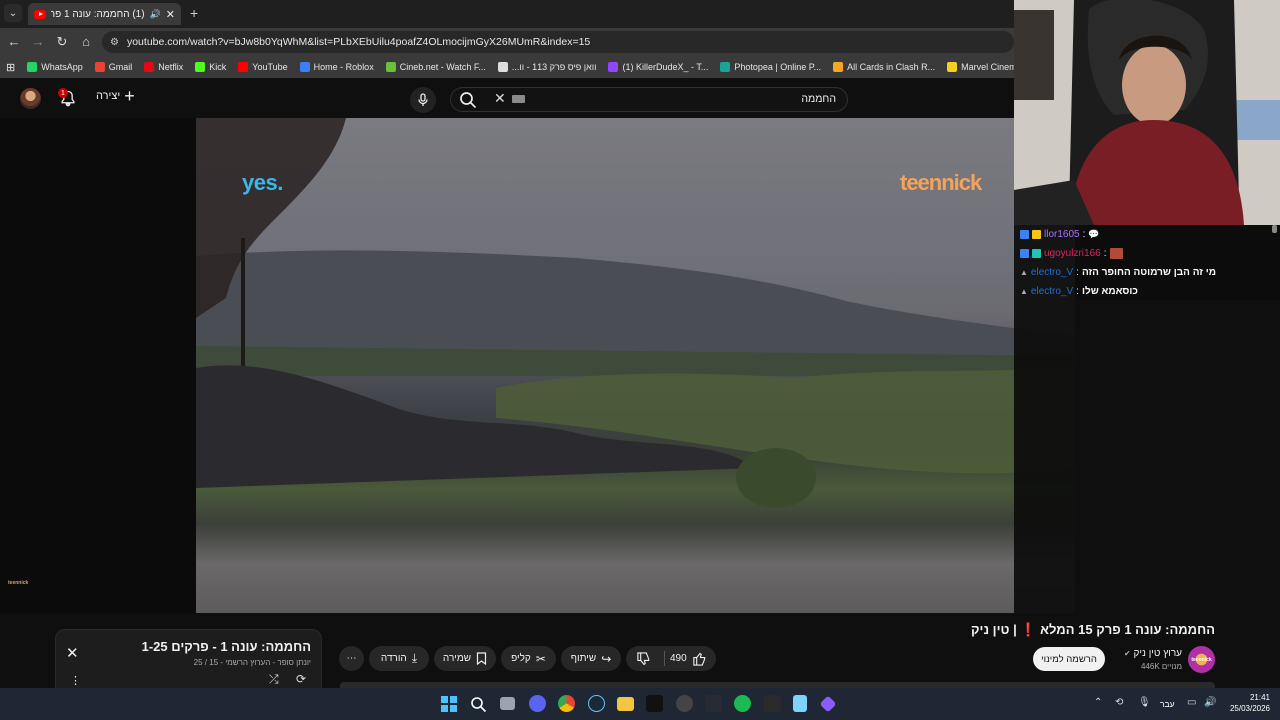 This screenshot has height=720, width=1280. Describe the element at coordinates (30, 98) in the screenshot. I see `account-avatar` at that location.